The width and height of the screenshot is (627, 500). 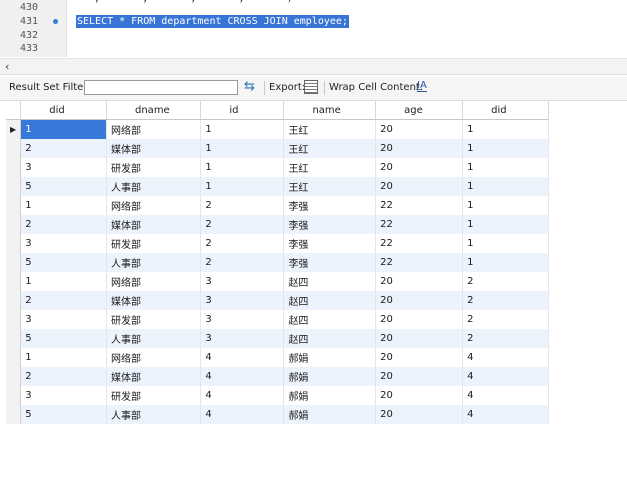 I want to click on wrap-cell-icon: I̲A, so click(x=422, y=86).